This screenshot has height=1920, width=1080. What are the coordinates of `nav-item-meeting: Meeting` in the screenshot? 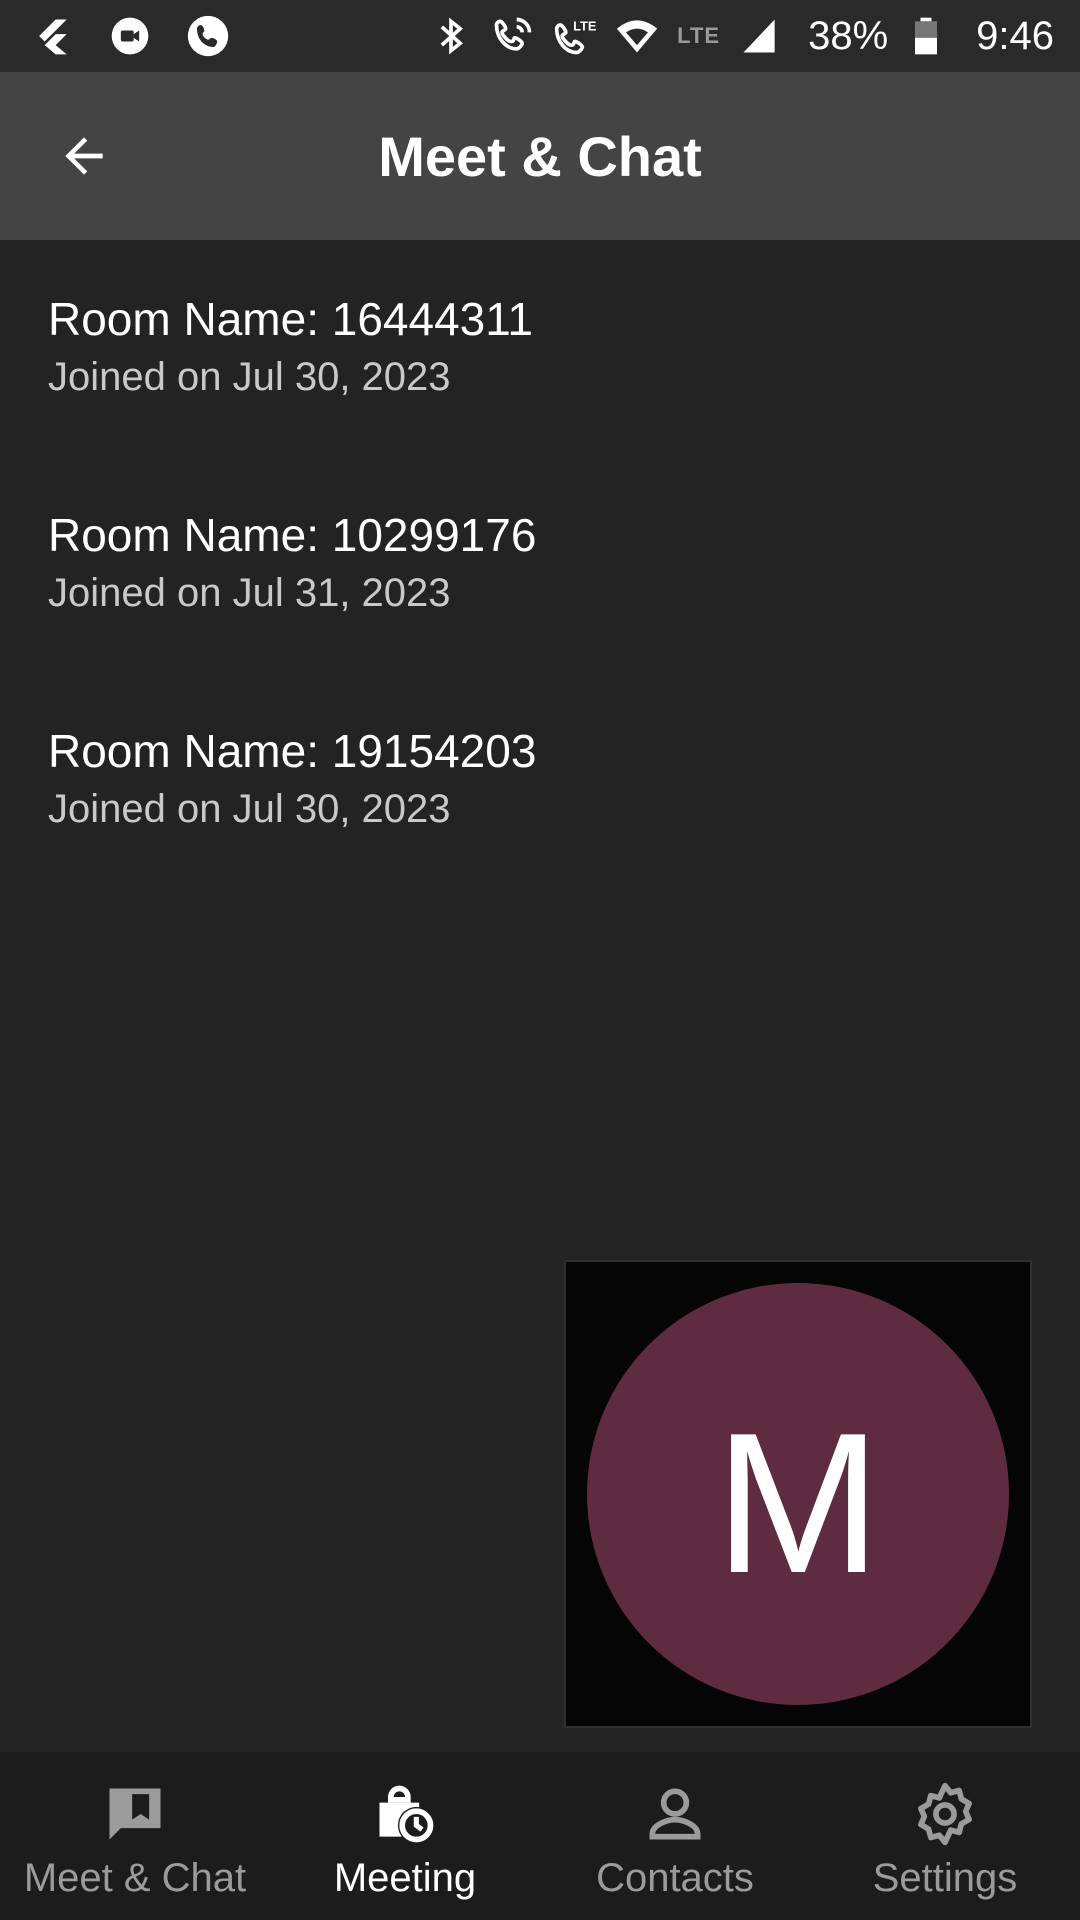 It's located at (405, 1836).